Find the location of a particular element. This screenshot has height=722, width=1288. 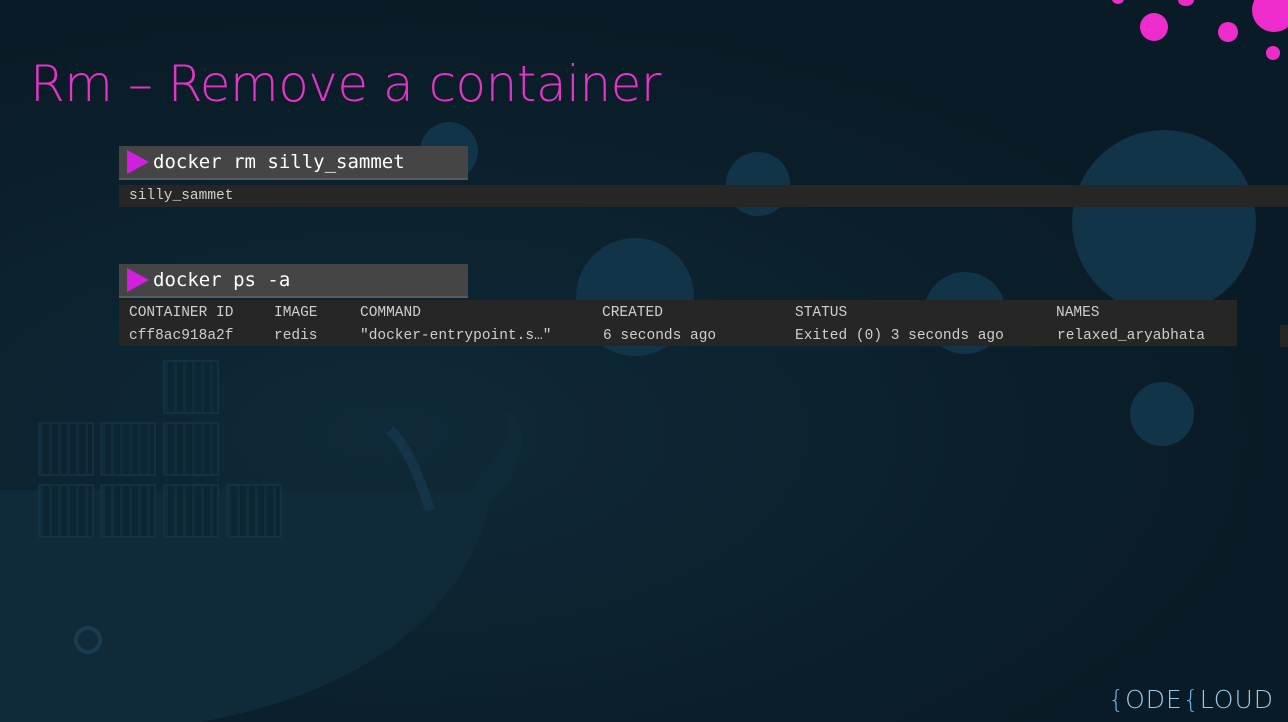

command-output: silly_sammet is located at coordinates (703, 196).